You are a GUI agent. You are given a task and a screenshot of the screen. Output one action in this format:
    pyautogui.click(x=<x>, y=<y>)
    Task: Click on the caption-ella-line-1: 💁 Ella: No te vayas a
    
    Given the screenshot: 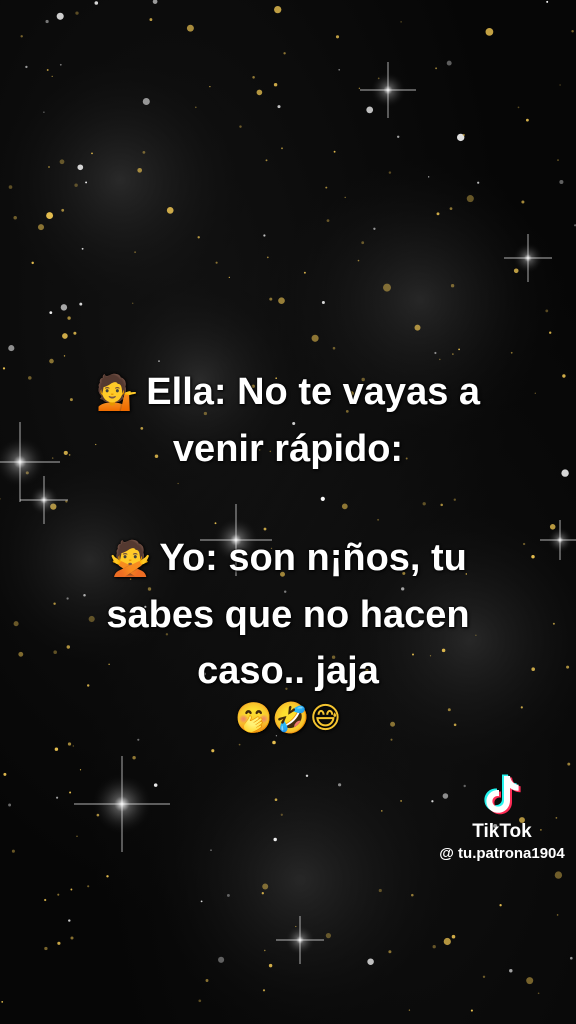 What is the action you would take?
    pyautogui.click(x=288, y=392)
    